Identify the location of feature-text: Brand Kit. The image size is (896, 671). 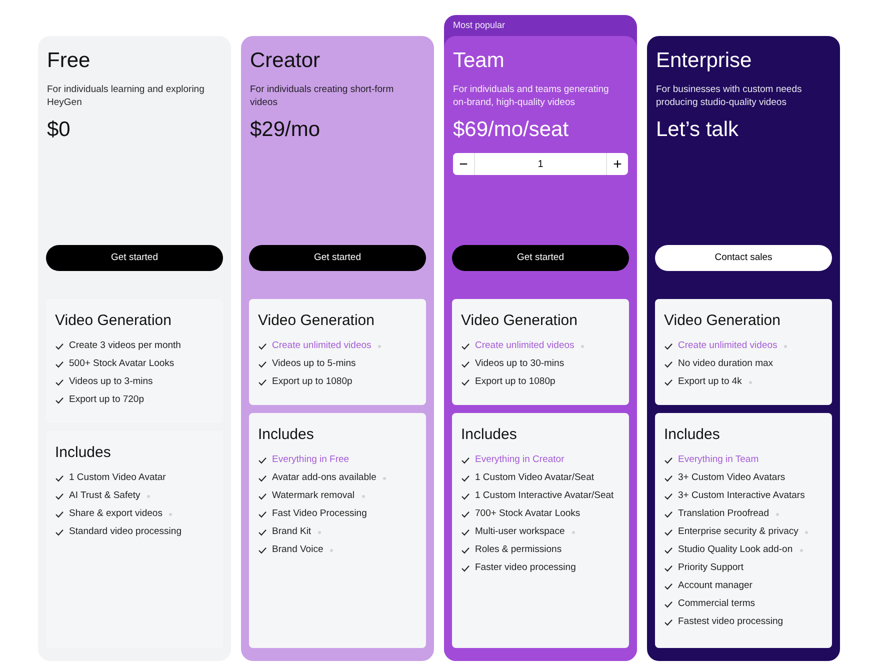
(292, 531).